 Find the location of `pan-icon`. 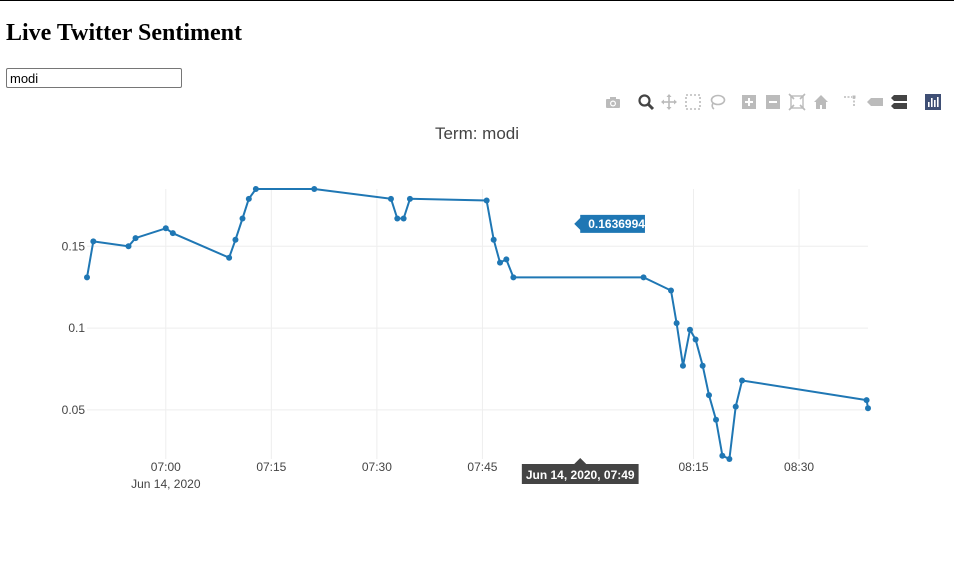

pan-icon is located at coordinates (669, 102).